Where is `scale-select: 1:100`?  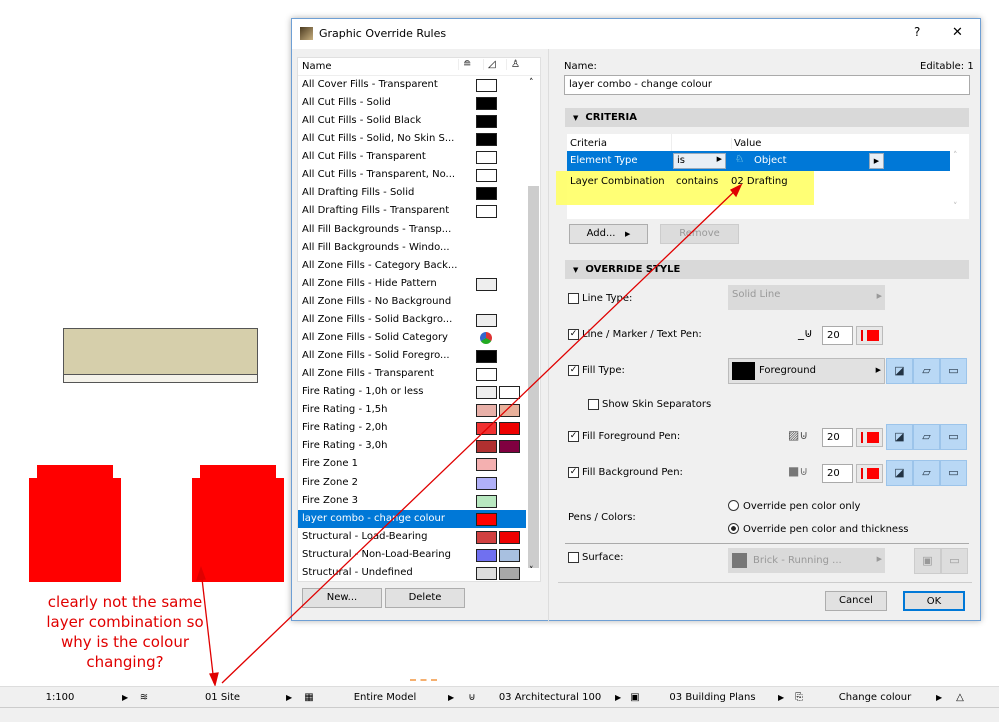
scale-select: 1:100 is located at coordinates (60, 697).